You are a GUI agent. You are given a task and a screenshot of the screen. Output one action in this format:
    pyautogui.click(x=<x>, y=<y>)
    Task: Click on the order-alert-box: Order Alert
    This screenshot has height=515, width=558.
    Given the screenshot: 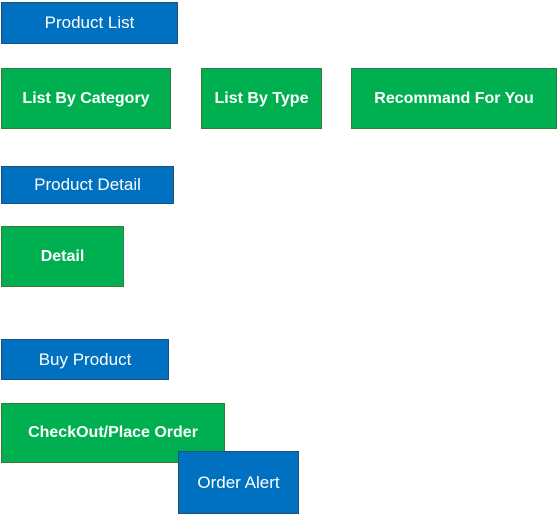 What is the action you would take?
    pyautogui.click(x=238, y=482)
    